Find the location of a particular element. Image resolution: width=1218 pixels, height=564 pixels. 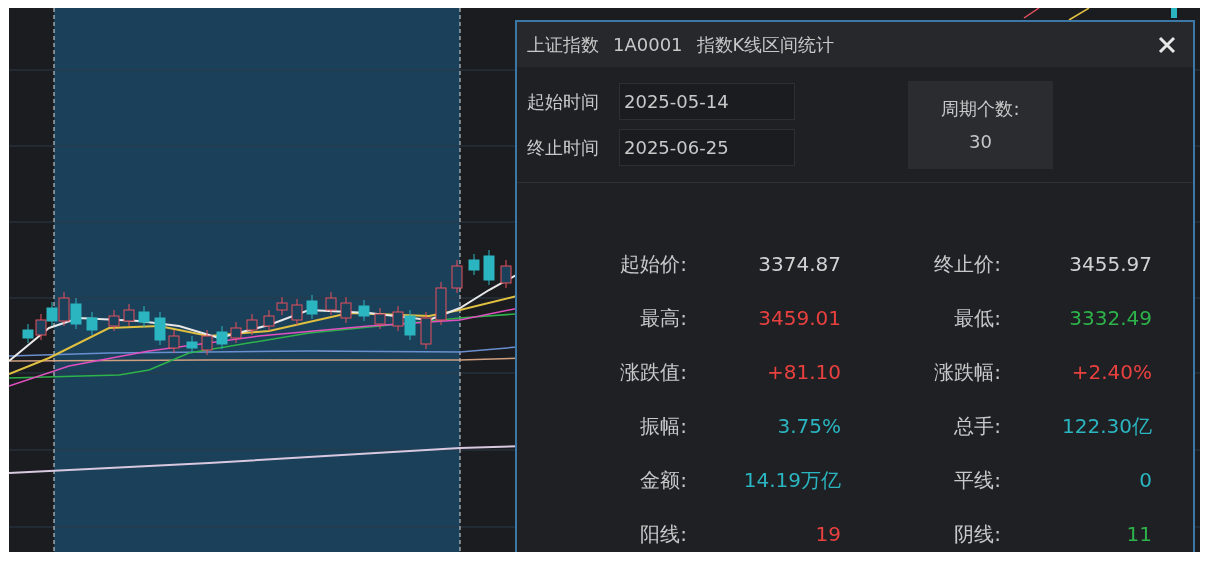

stat-label: 阳线: is located at coordinates (663, 534).